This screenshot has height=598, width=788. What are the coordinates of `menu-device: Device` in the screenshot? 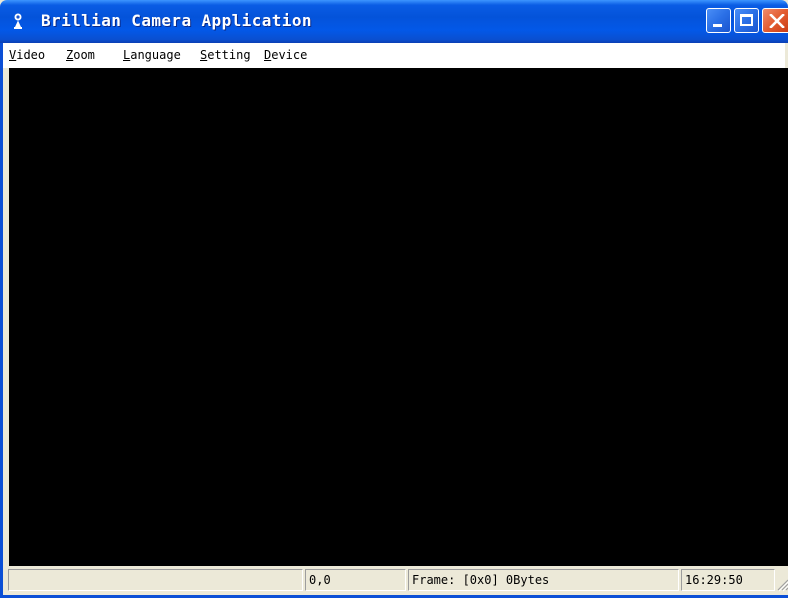 It's located at (285, 55).